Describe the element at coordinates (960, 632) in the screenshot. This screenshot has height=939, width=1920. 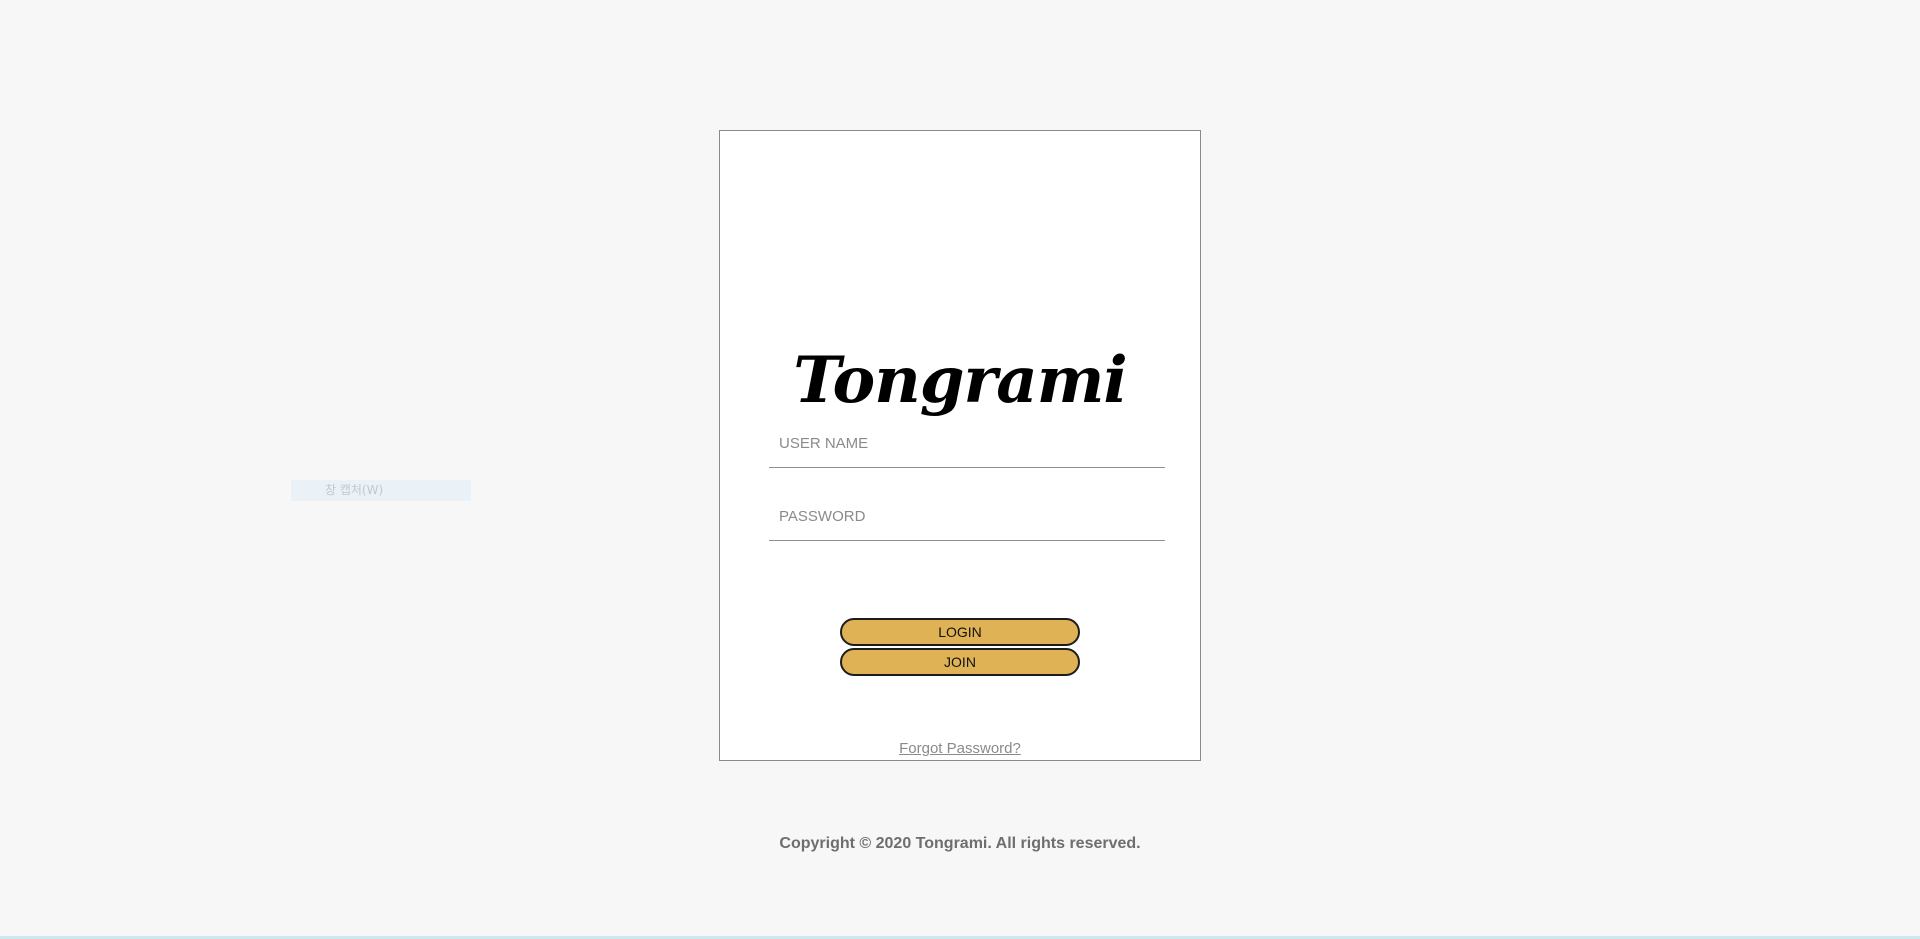
I see `login-button: LOGIN` at that location.